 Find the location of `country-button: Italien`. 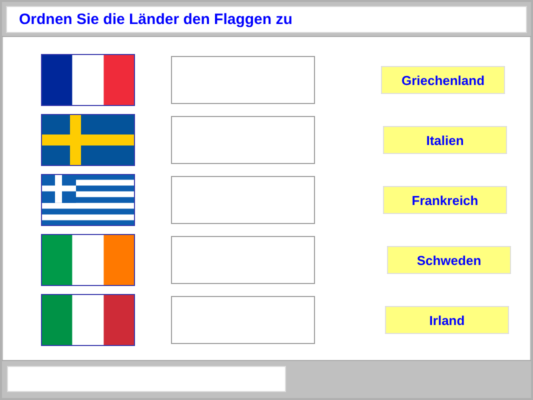

country-button: Italien is located at coordinates (445, 140).